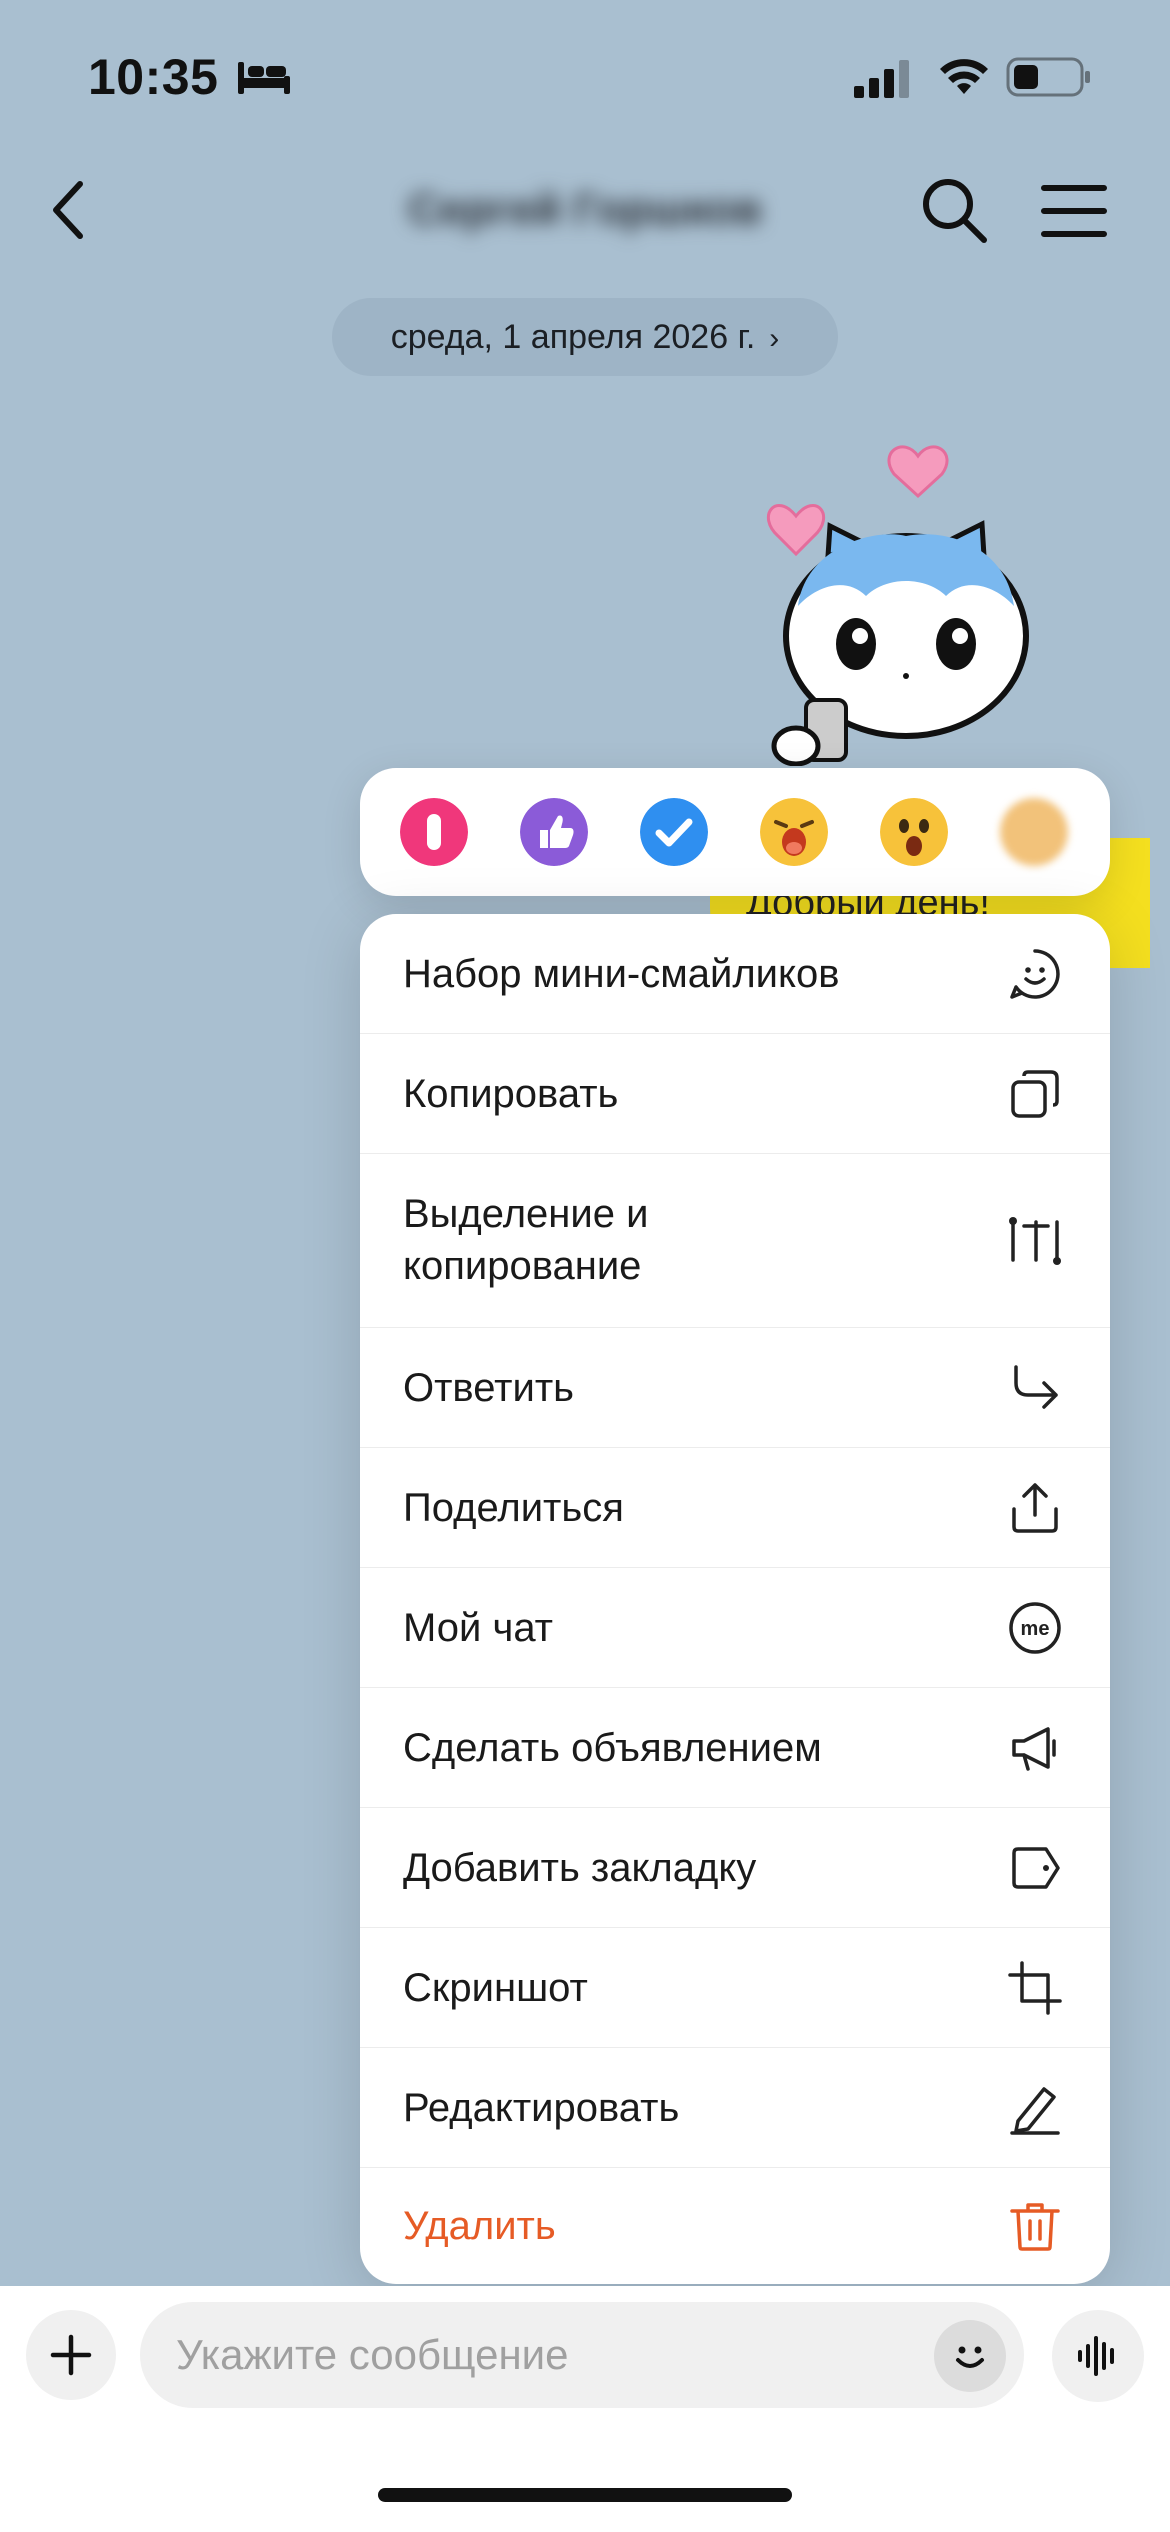  What do you see at coordinates (1035, 2111) in the screenshot?
I see `pencil-icon` at bounding box center [1035, 2111].